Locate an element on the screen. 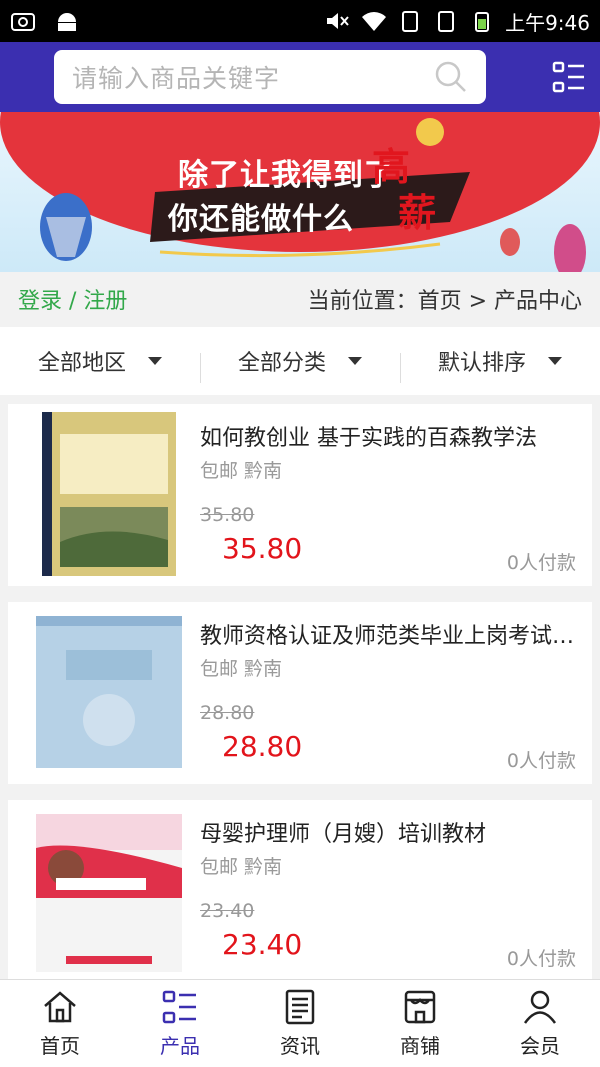 Image resolution: width=600 pixels, height=1067 pixels. header: 请输入商品关键字 is located at coordinates (300, 77).